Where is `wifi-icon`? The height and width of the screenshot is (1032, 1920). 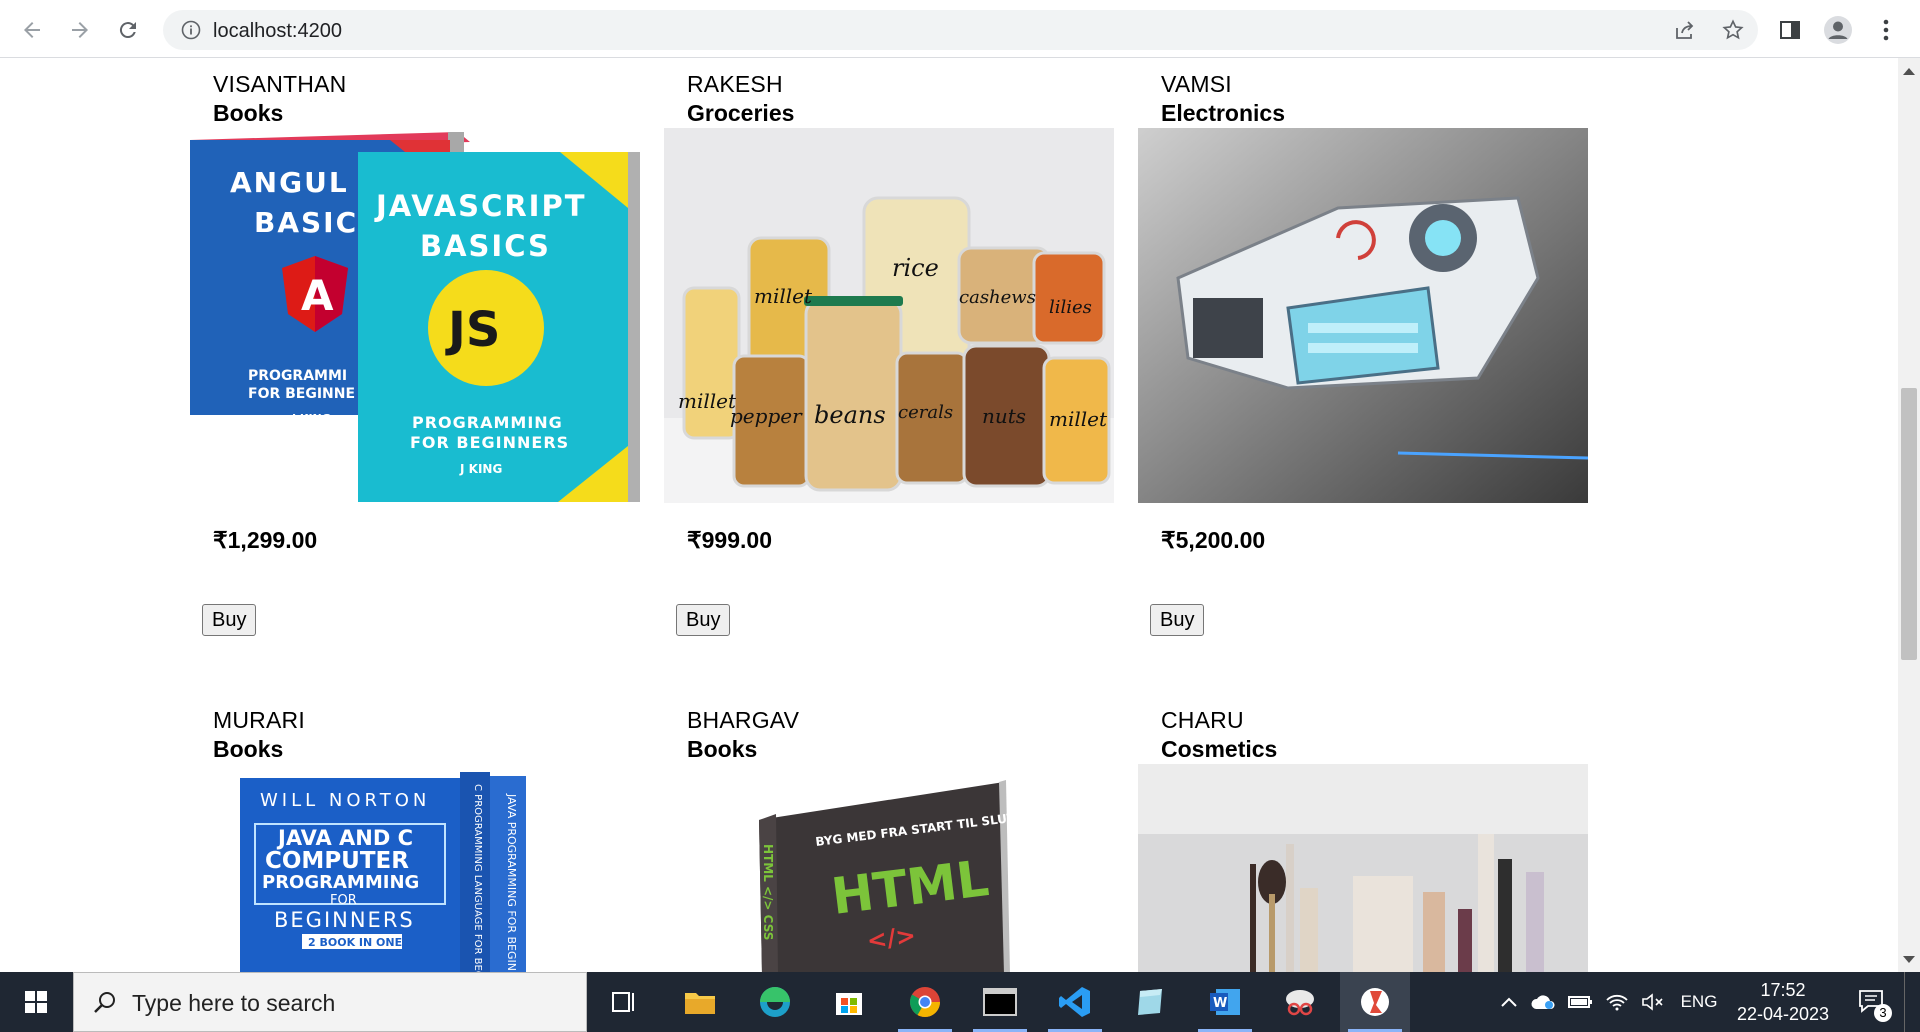 wifi-icon is located at coordinates (1617, 1002).